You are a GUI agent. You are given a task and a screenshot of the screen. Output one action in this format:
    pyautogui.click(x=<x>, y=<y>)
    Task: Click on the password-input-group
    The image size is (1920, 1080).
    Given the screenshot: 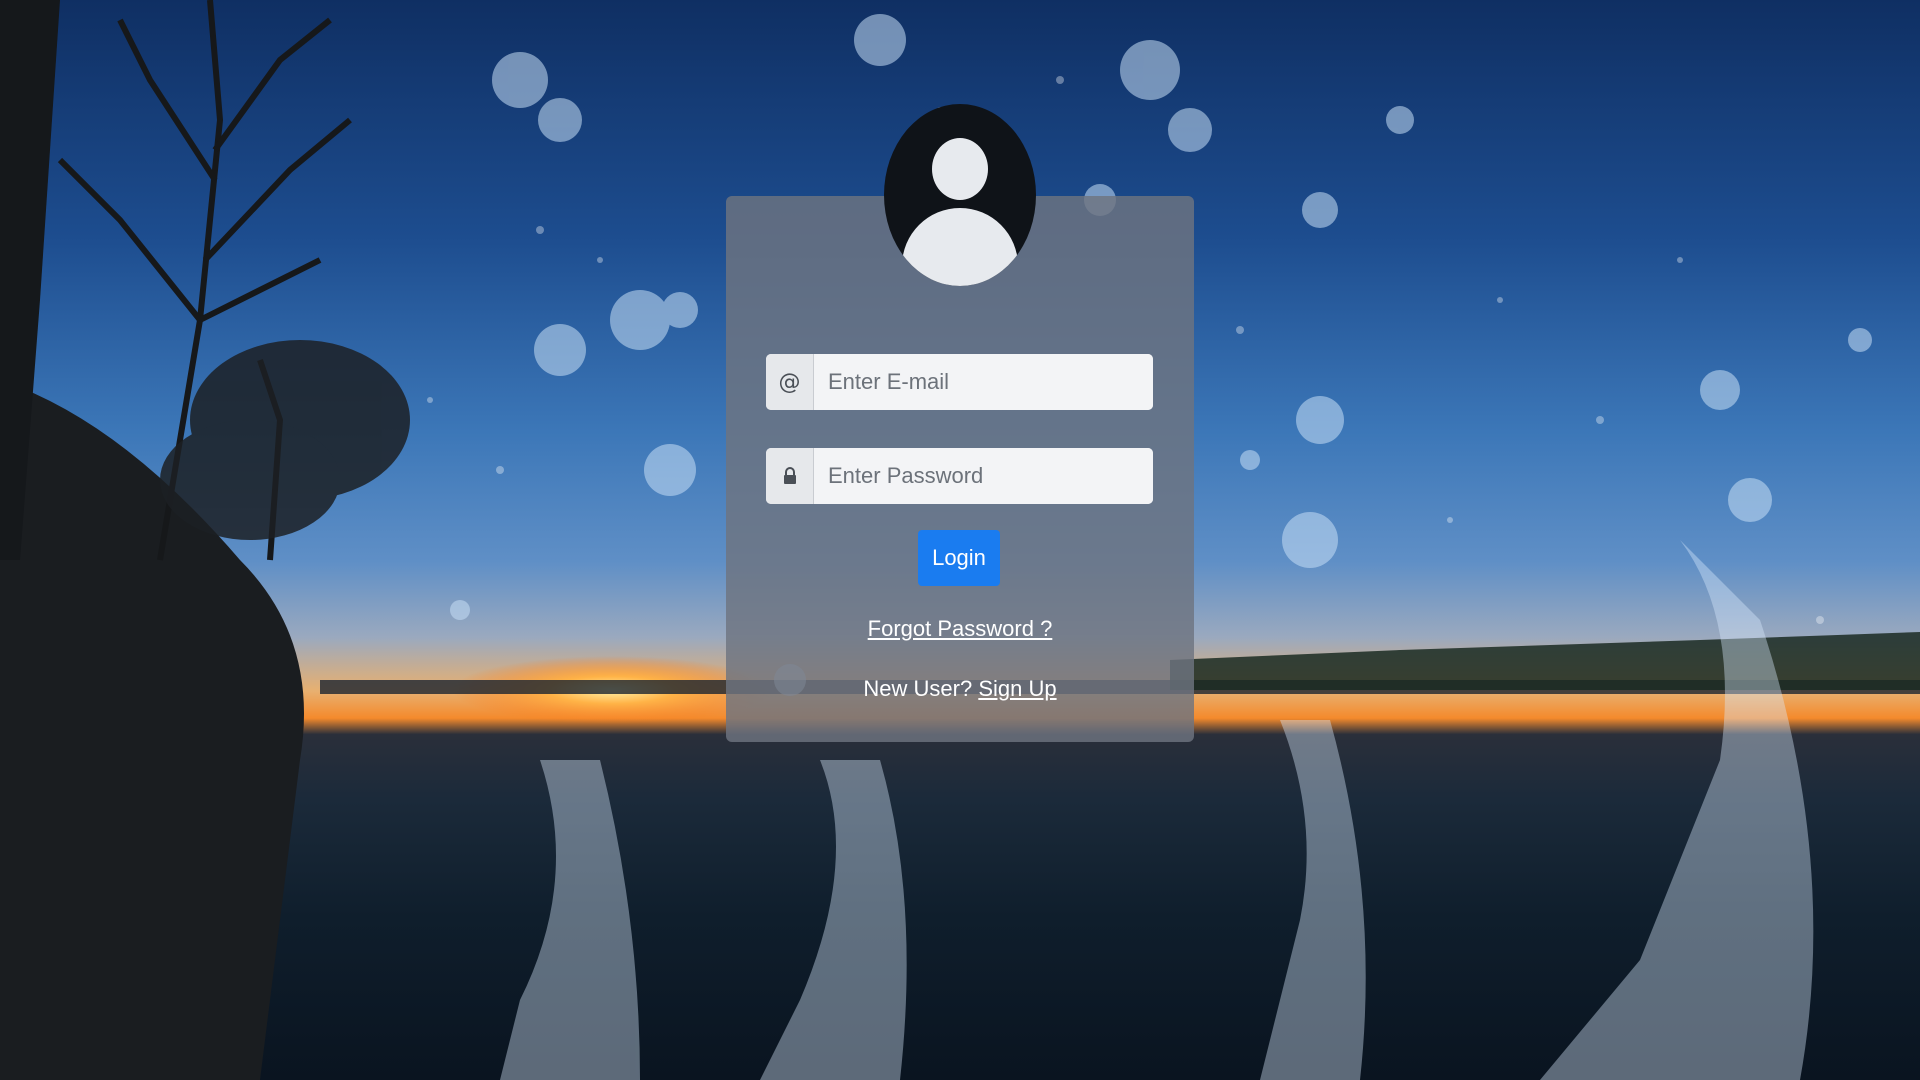 What is the action you would take?
    pyautogui.click(x=959, y=476)
    